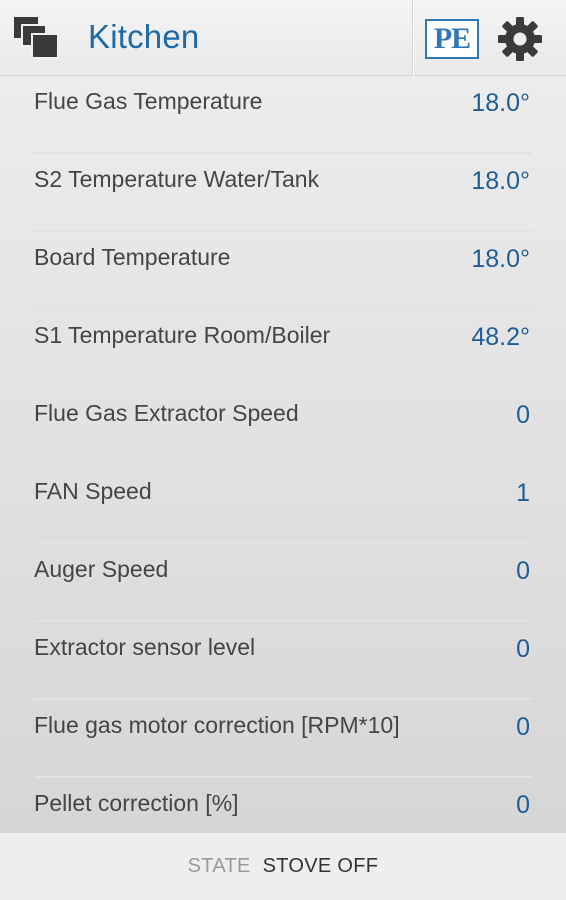  What do you see at coordinates (166, 413) in the screenshot?
I see `reading-label: Flue Gas Extractor Speed` at bounding box center [166, 413].